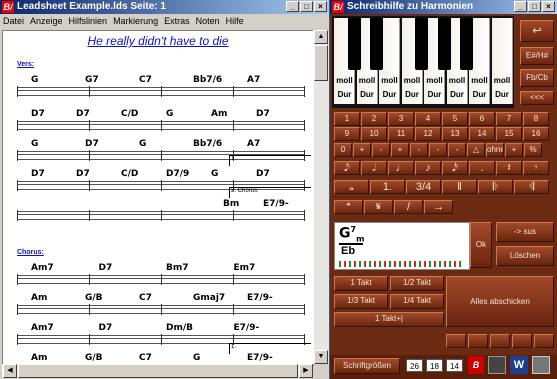 This screenshot has width=557, height=379. Describe the element at coordinates (208, 21) in the screenshot. I see `menu-noten: Noten` at that location.